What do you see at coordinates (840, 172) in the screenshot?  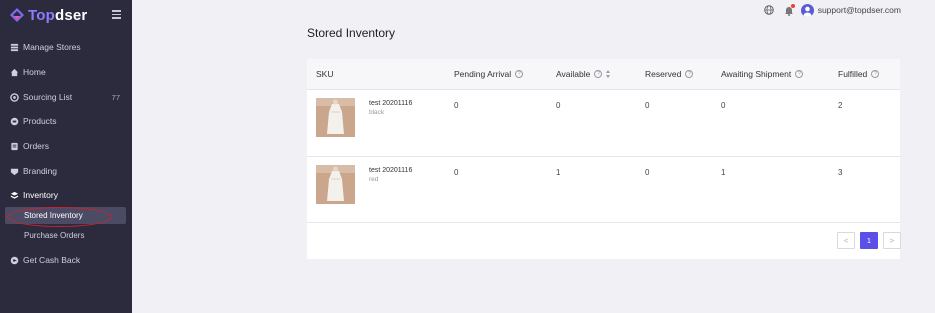 I see `fulfilled-value: 3` at bounding box center [840, 172].